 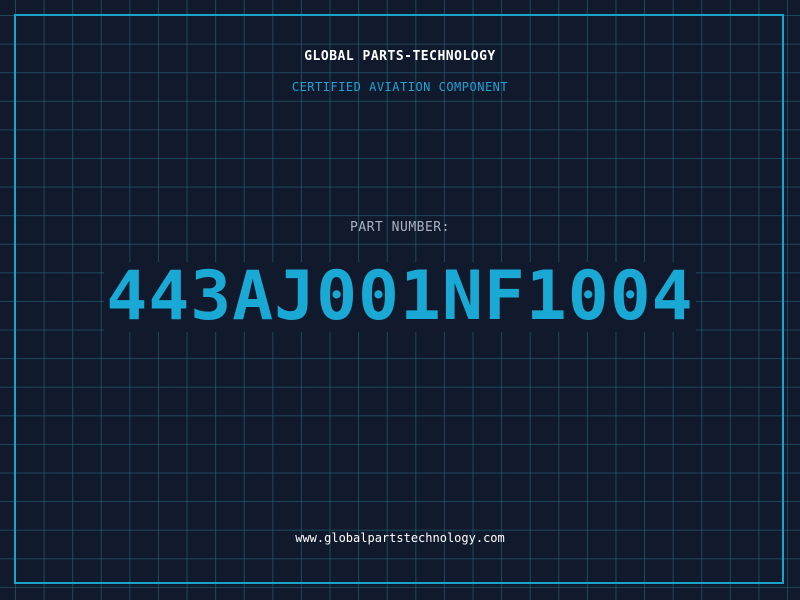 What do you see at coordinates (400, 538) in the screenshot?
I see `website-url: www.globalpartstechnology.com` at bounding box center [400, 538].